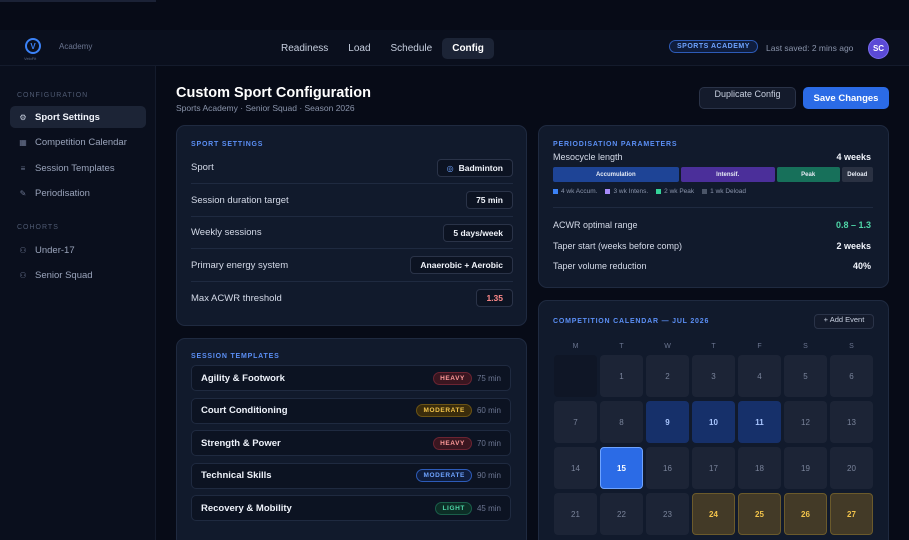 The height and width of the screenshot is (540, 909). What do you see at coordinates (621, 514) in the screenshot?
I see `calendar-day: 22` at bounding box center [621, 514].